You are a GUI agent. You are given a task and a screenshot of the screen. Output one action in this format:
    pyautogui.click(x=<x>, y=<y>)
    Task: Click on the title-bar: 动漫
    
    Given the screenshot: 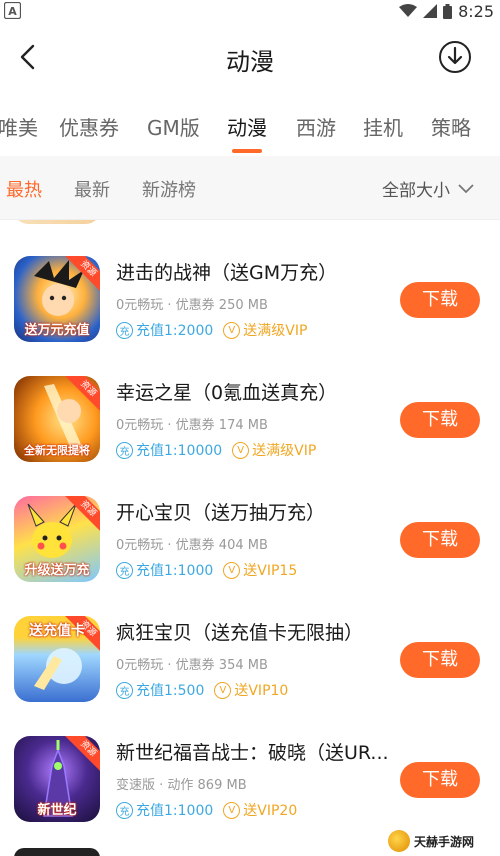 What is the action you would take?
    pyautogui.click(x=250, y=57)
    